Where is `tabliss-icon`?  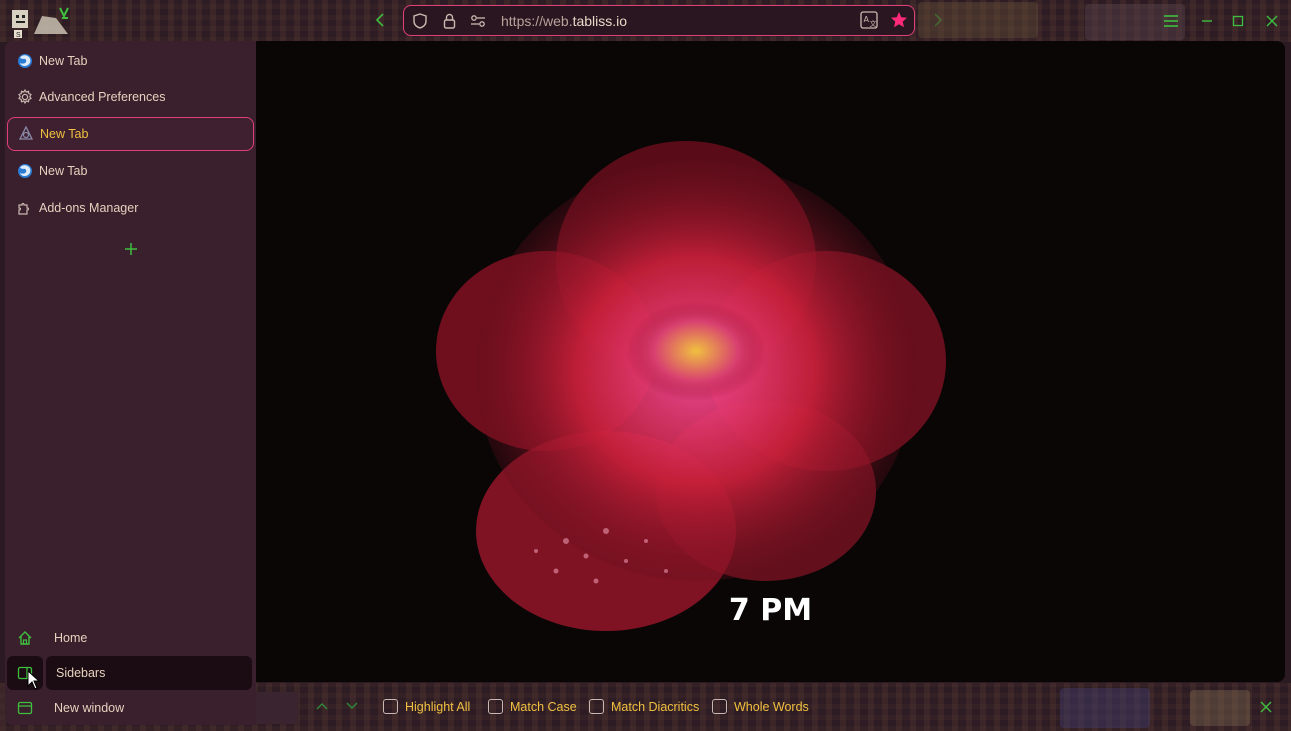 tabliss-icon is located at coordinates (26, 134).